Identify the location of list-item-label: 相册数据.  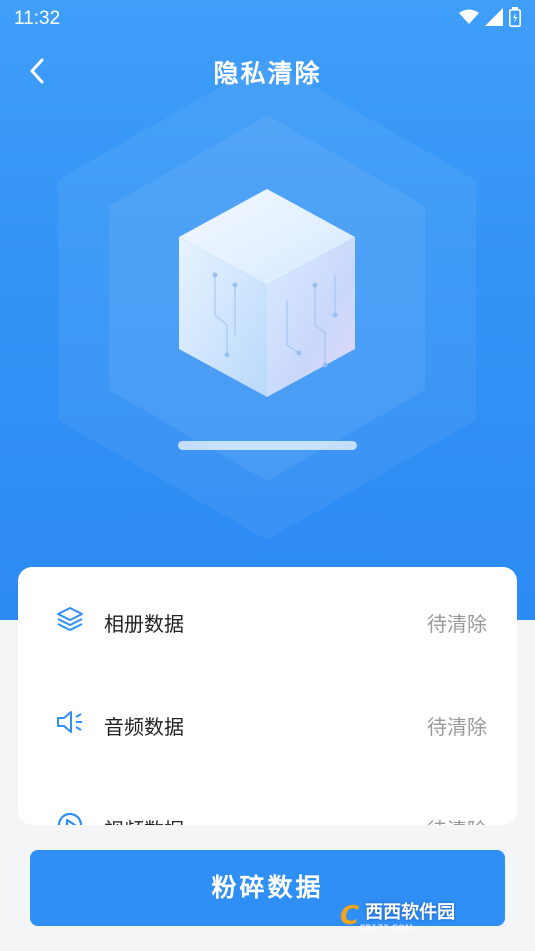
(144, 625).